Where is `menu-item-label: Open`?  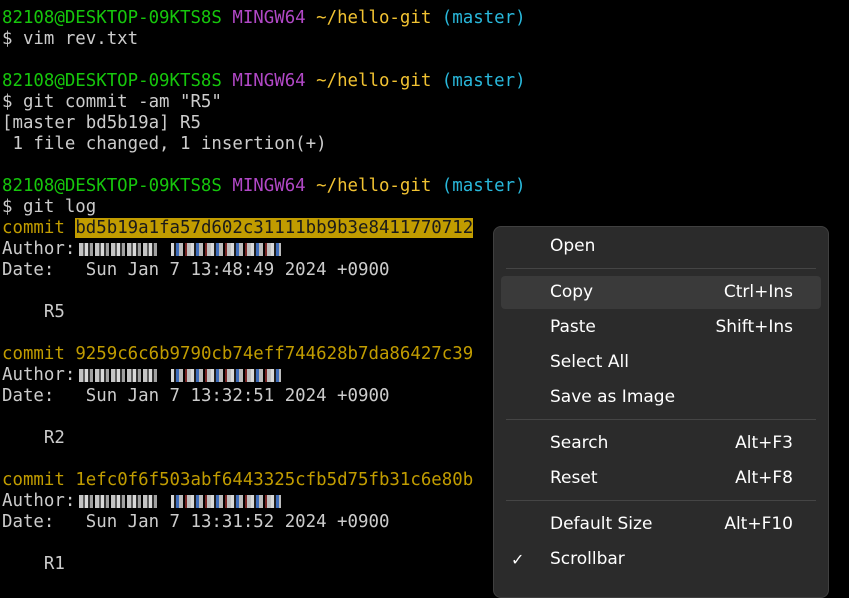 menu-item-label: Open is located at coordinates (573, 246).